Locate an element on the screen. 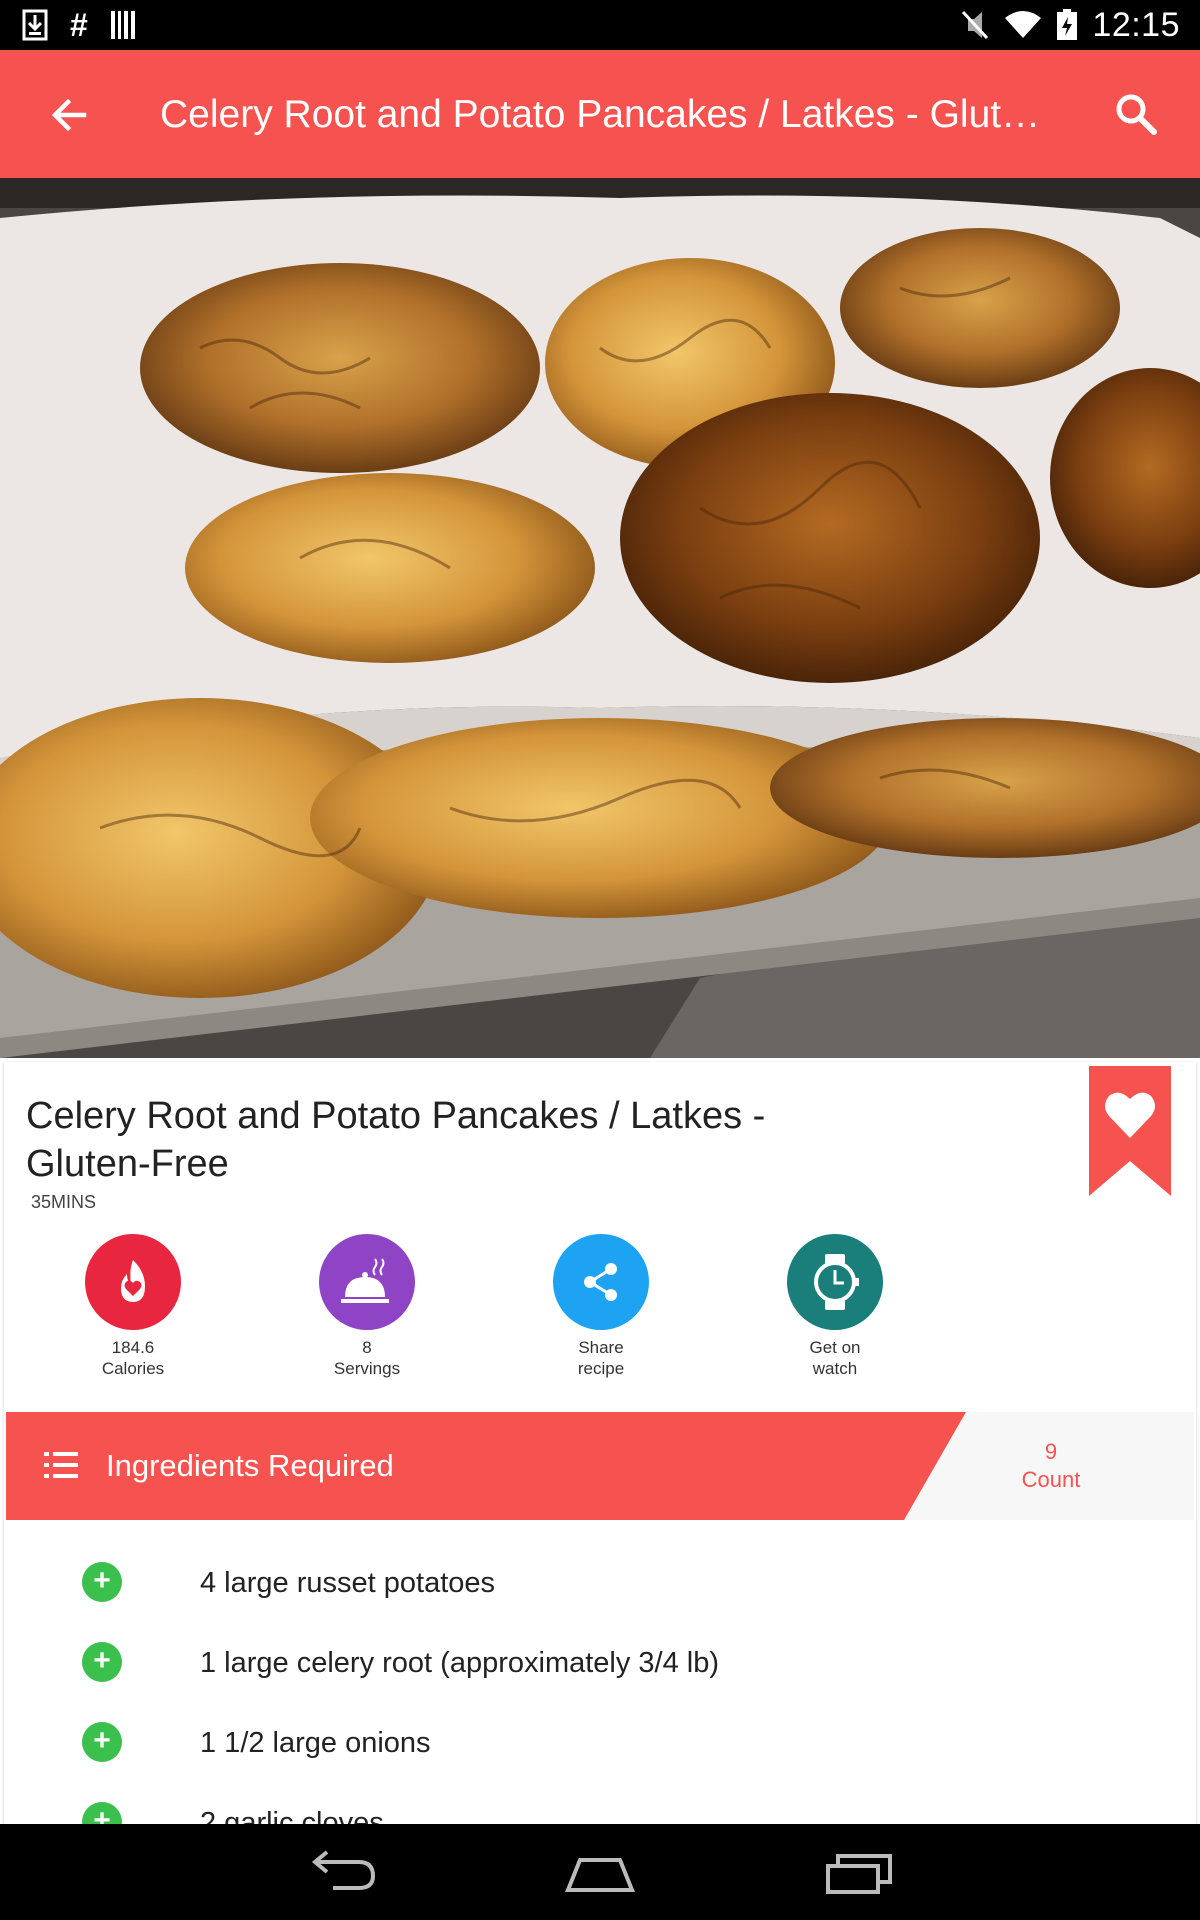 This screenshot has height=1920, width=1200. ingredient-text: 4 large russet potatoes is located at coordinates (348, 1583).